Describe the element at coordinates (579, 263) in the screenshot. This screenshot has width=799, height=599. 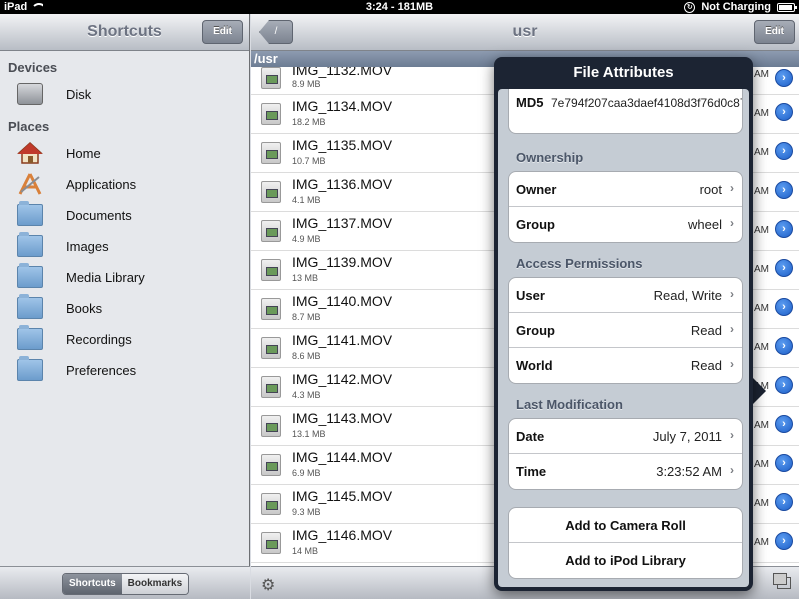
I see `permissions-heading: Access Permissions` at that location.